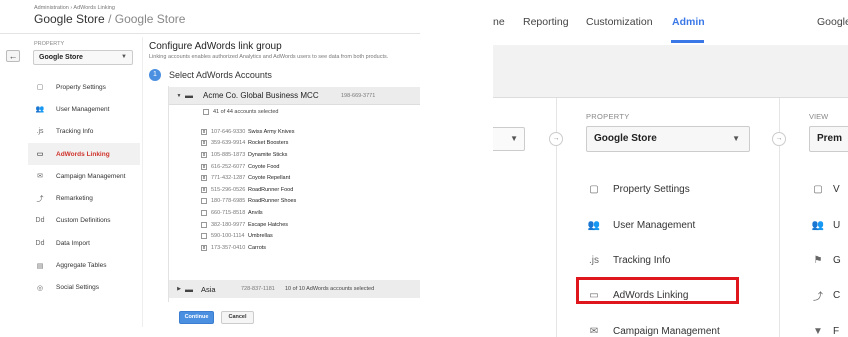 This screenshot has height=337, width=848. I want to click on nav-item-custom-definitions: Dd Custom Definitions, so click(84, 221).